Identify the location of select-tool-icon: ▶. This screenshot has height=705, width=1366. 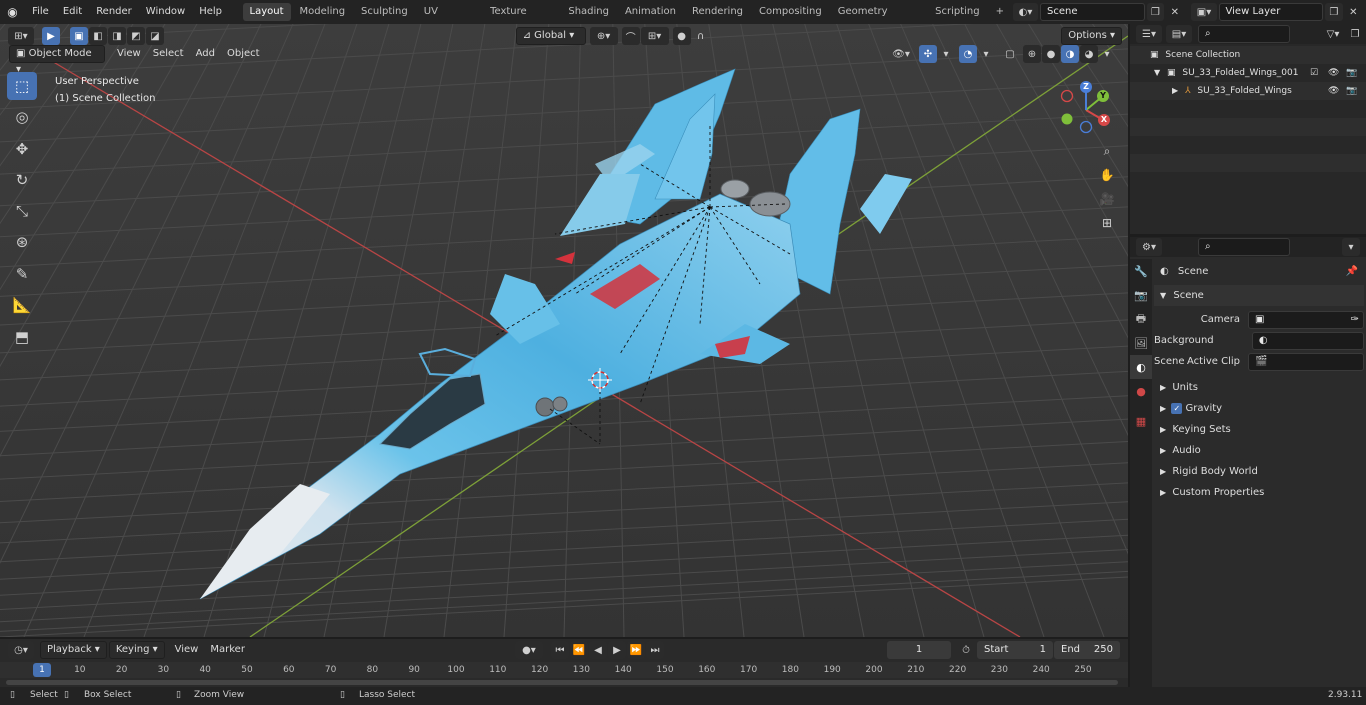
(51, 36).